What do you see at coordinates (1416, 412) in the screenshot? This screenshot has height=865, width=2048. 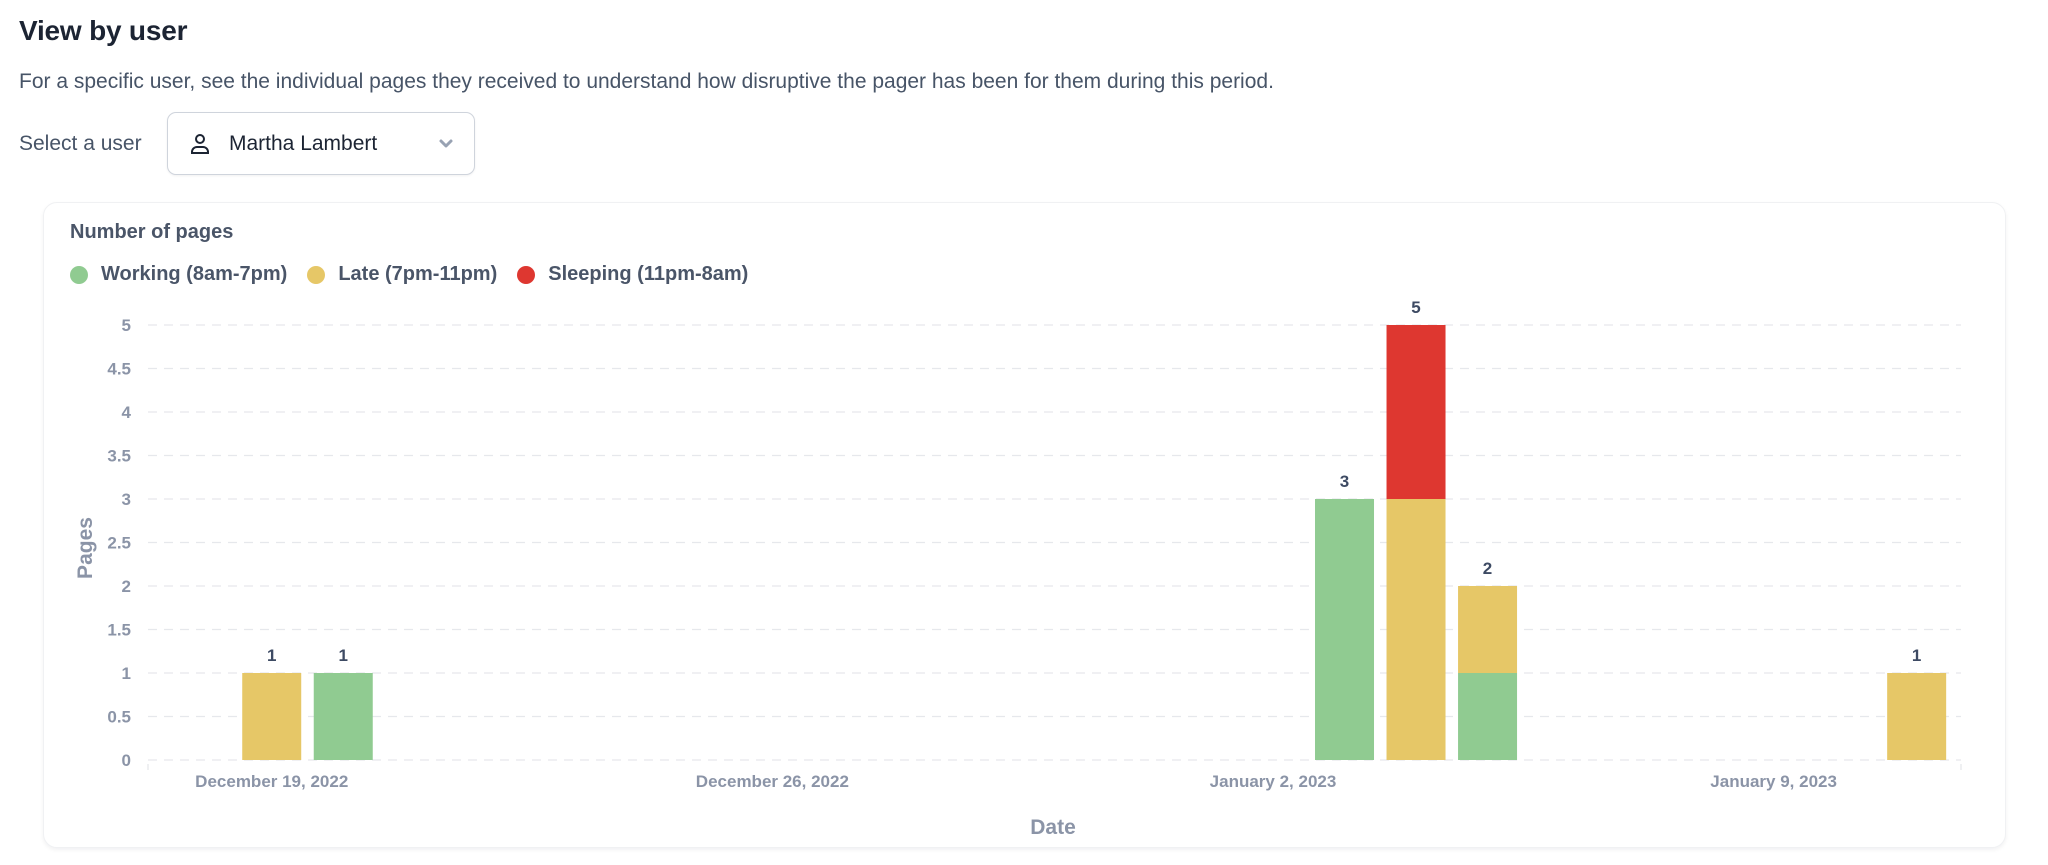 I see `bar-segment-sleeping` at bounding box center [1416, 412].